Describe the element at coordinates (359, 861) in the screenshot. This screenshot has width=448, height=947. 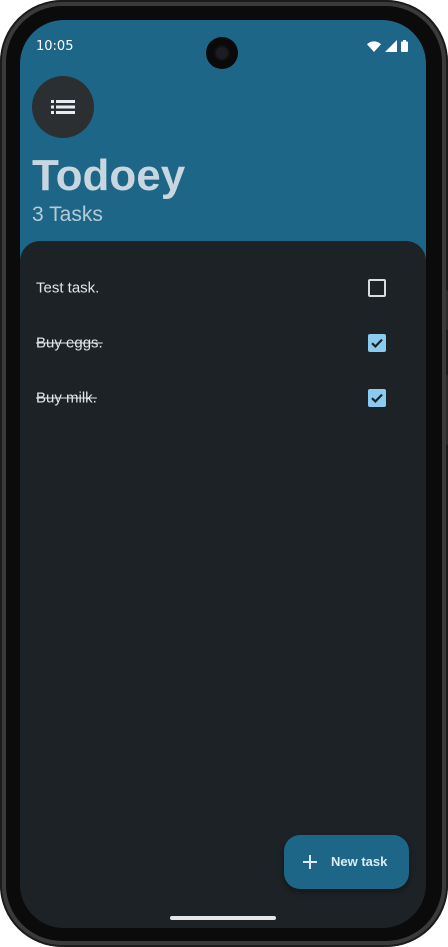
I see `new-task-label: New task` at that location.